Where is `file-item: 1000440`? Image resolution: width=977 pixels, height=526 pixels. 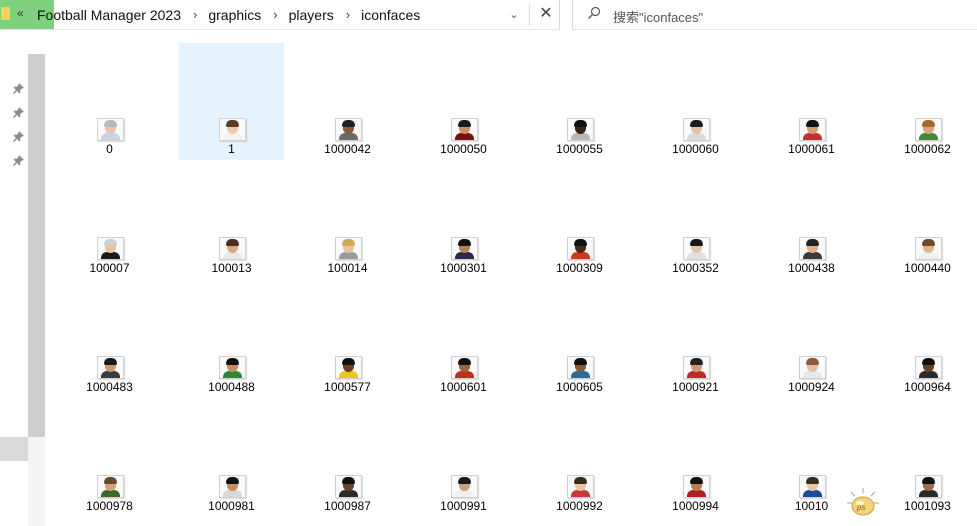
file-item: 1000440 is located at coordinates (926, 220).